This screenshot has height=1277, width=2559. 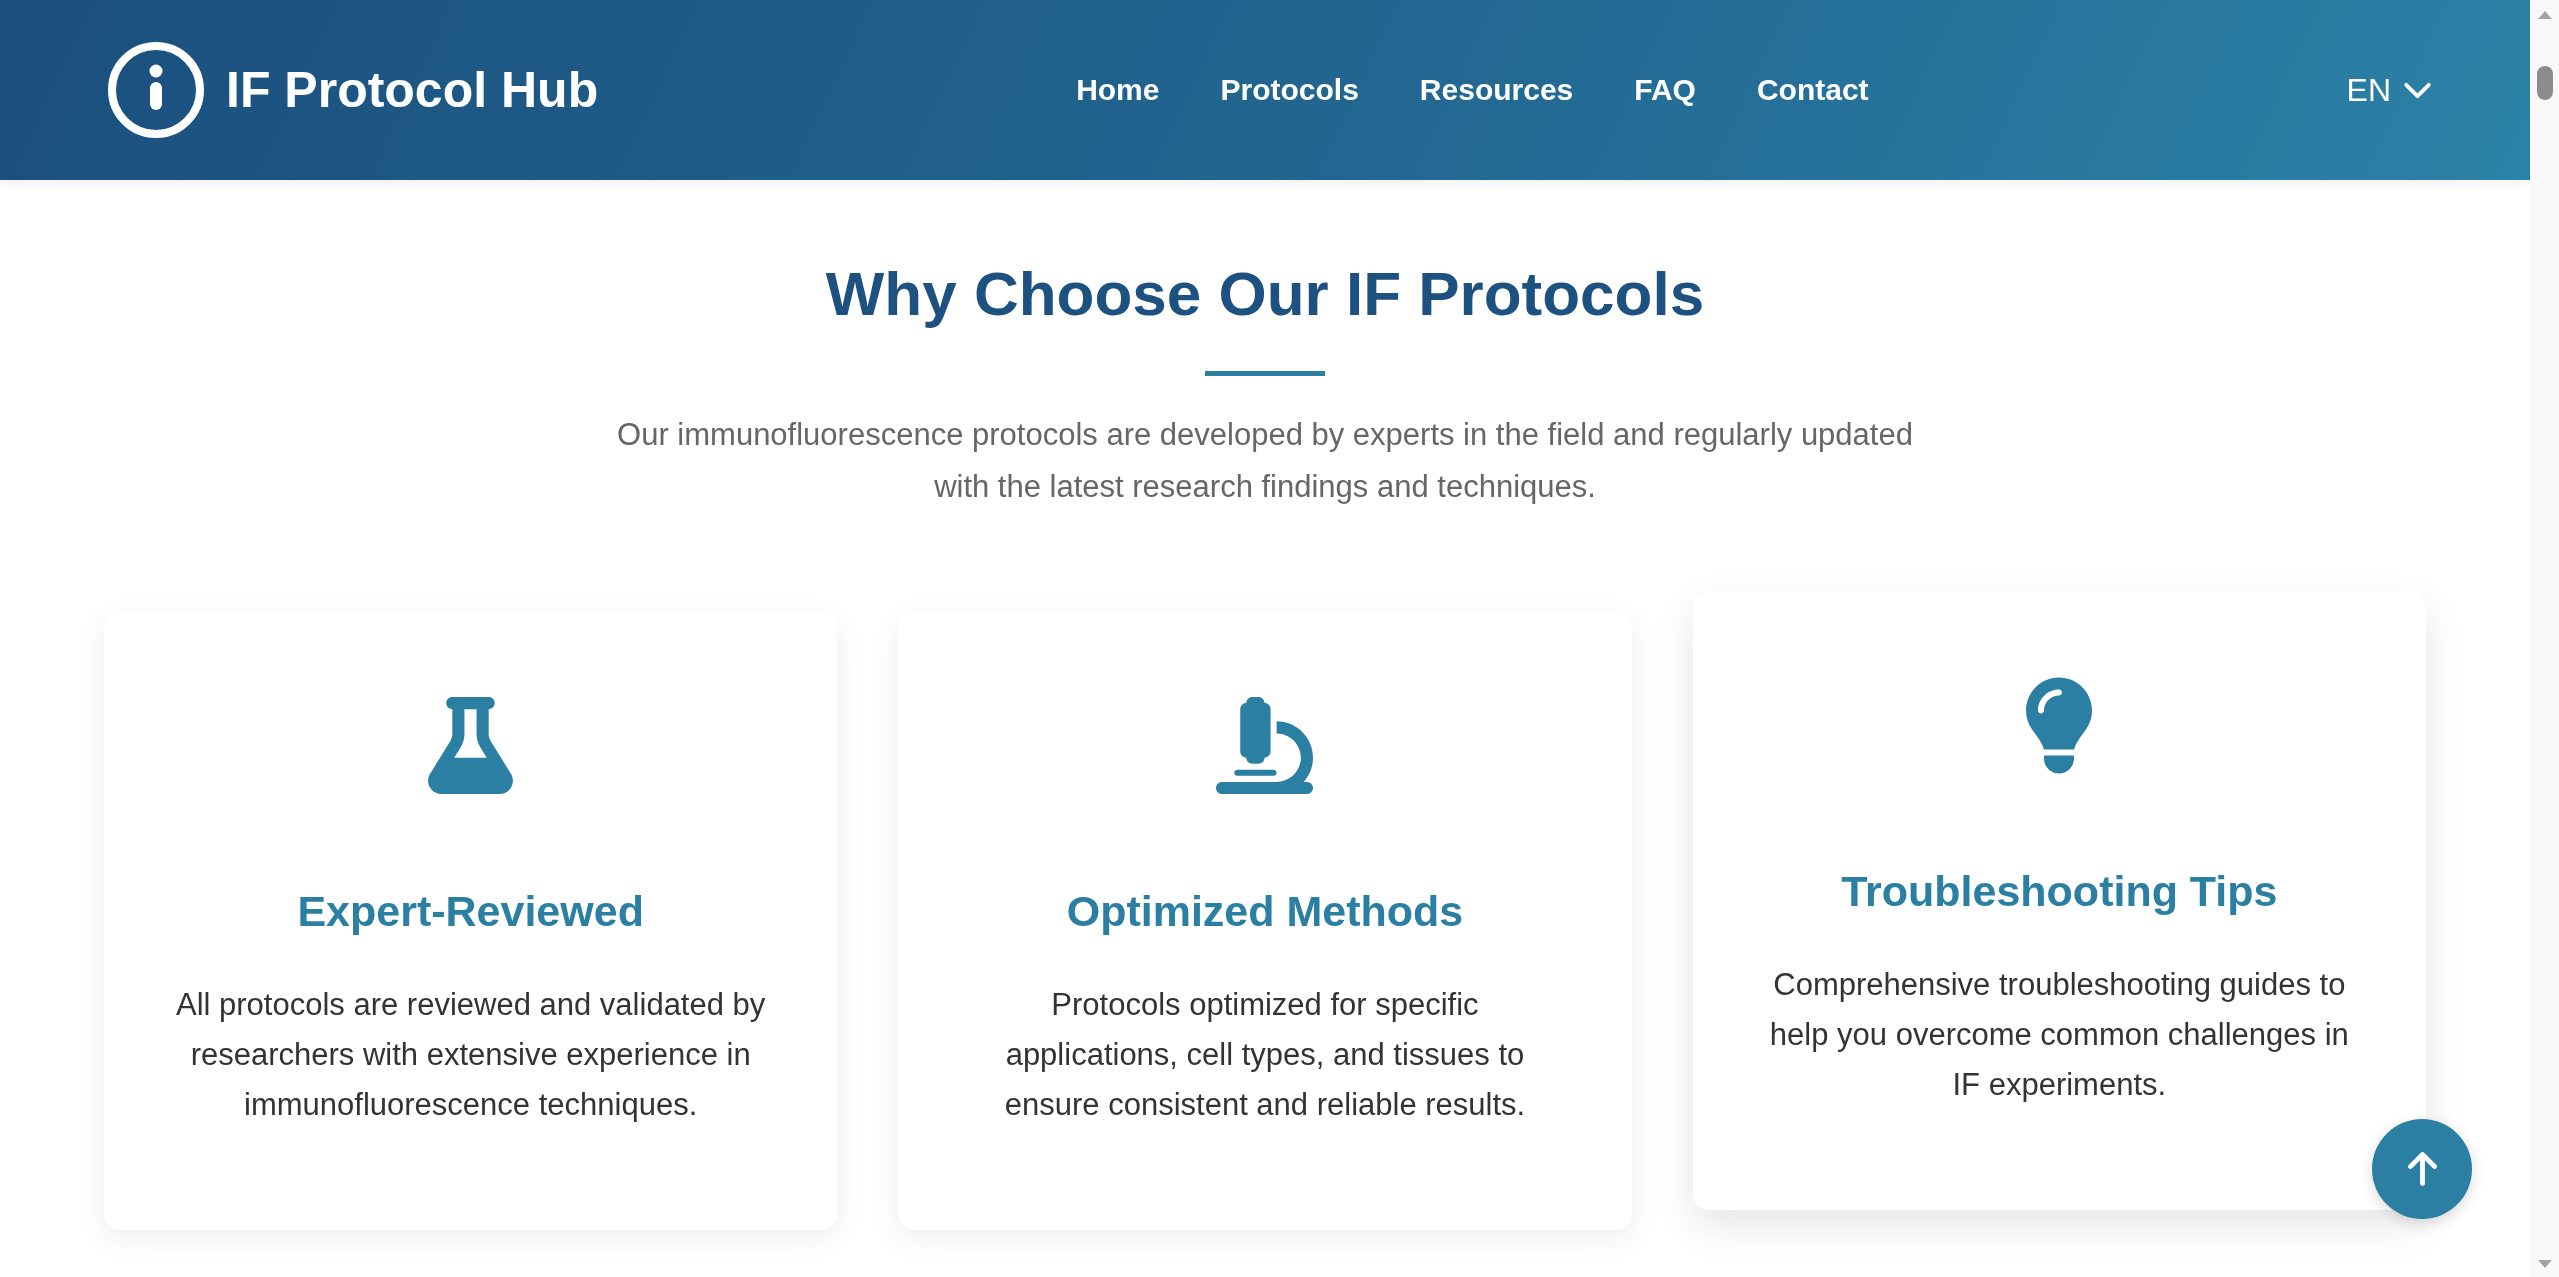 I want to click on feature-title: Optimized Methods, so click(x=1265, y=912).